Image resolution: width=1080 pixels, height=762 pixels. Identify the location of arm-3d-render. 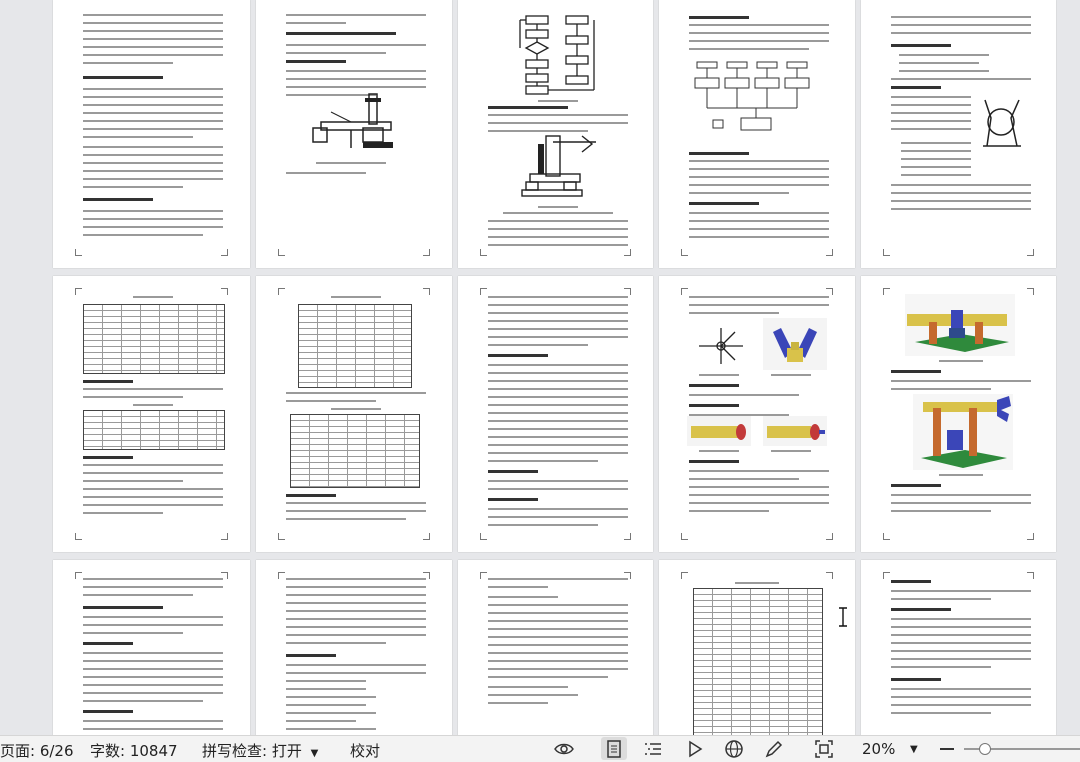
(795, 431).